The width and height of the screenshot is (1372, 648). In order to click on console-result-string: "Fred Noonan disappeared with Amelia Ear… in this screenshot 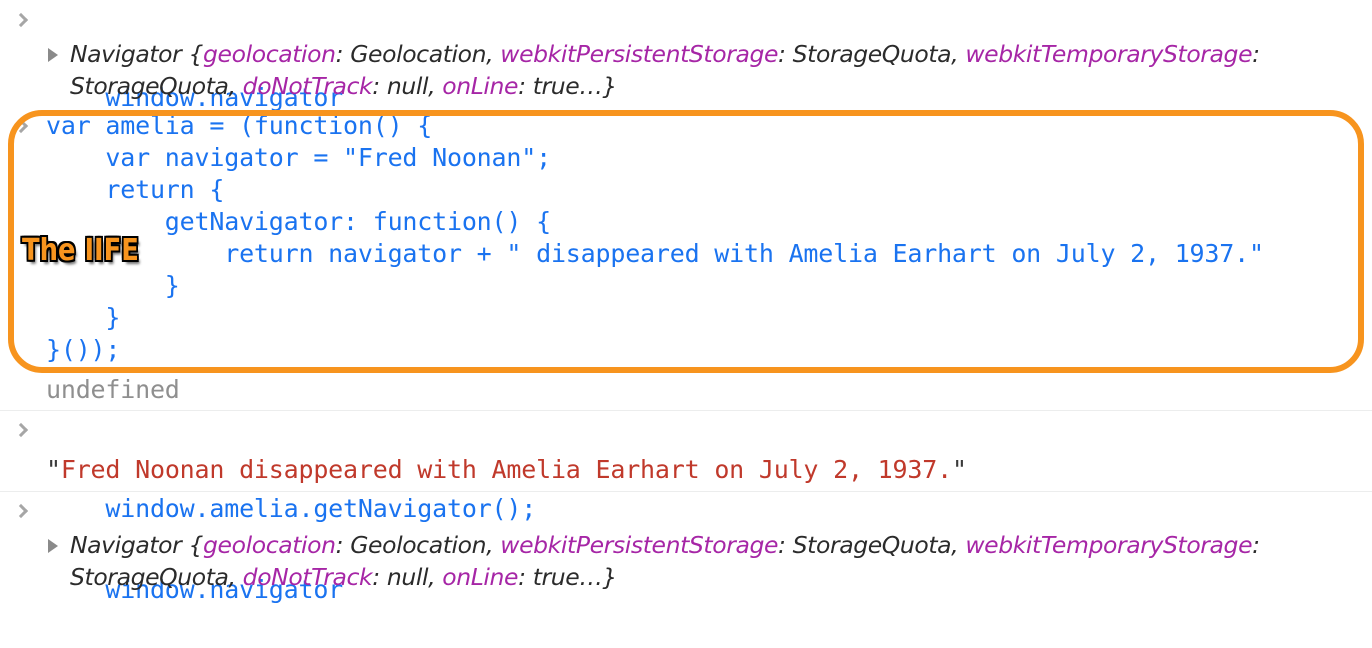, I will do `click(686, 470)`.